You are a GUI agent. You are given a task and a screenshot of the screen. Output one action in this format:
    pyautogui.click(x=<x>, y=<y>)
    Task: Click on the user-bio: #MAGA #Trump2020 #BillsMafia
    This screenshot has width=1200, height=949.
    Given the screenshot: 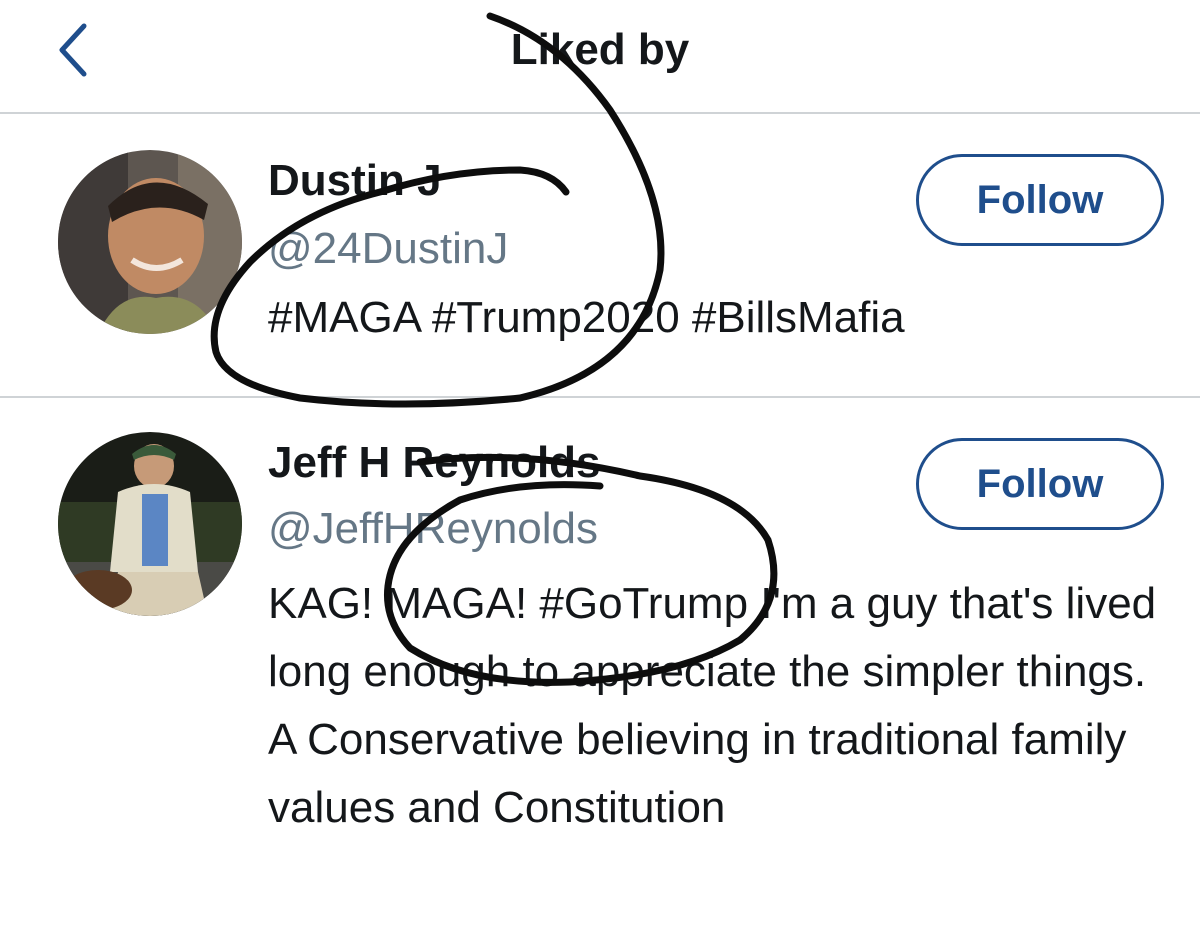 What is the action you would take?
    pyautogui.click(x=586, y=317)
    